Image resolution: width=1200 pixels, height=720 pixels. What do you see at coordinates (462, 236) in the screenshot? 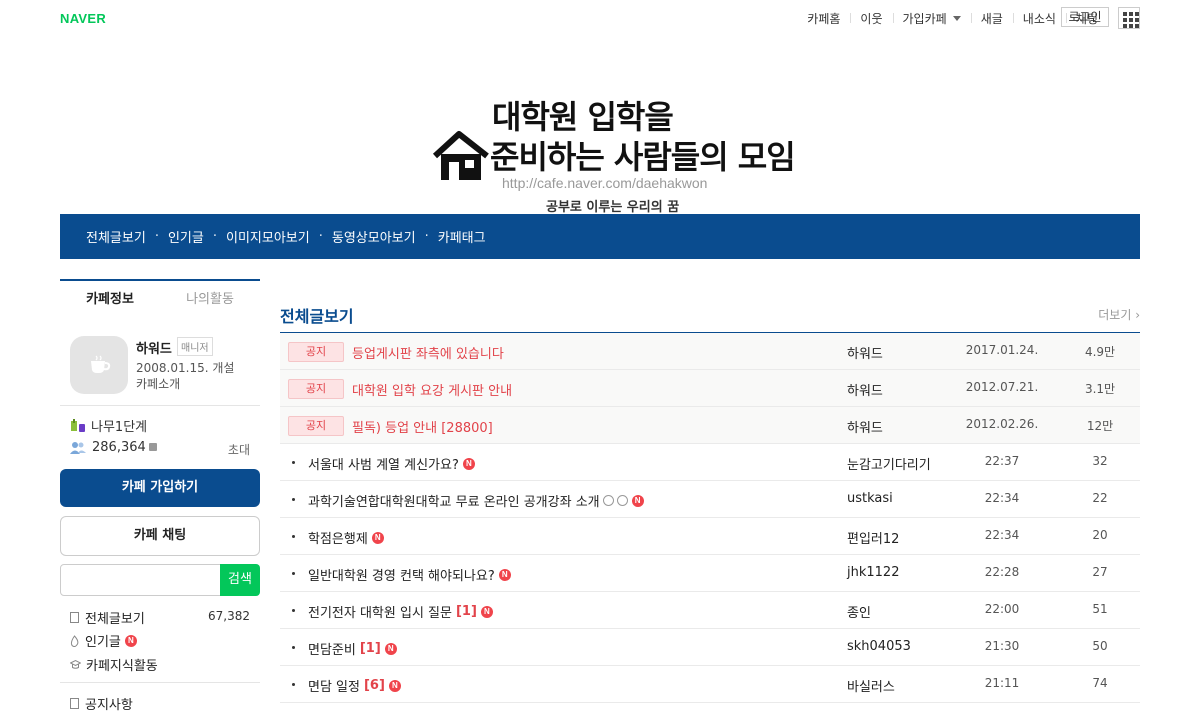
I see `menu-tags: 카페태그` at bounding box center [462, 236].